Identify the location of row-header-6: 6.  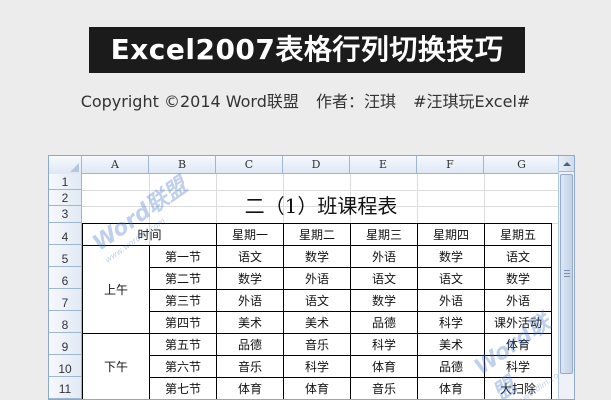
(65, 278).